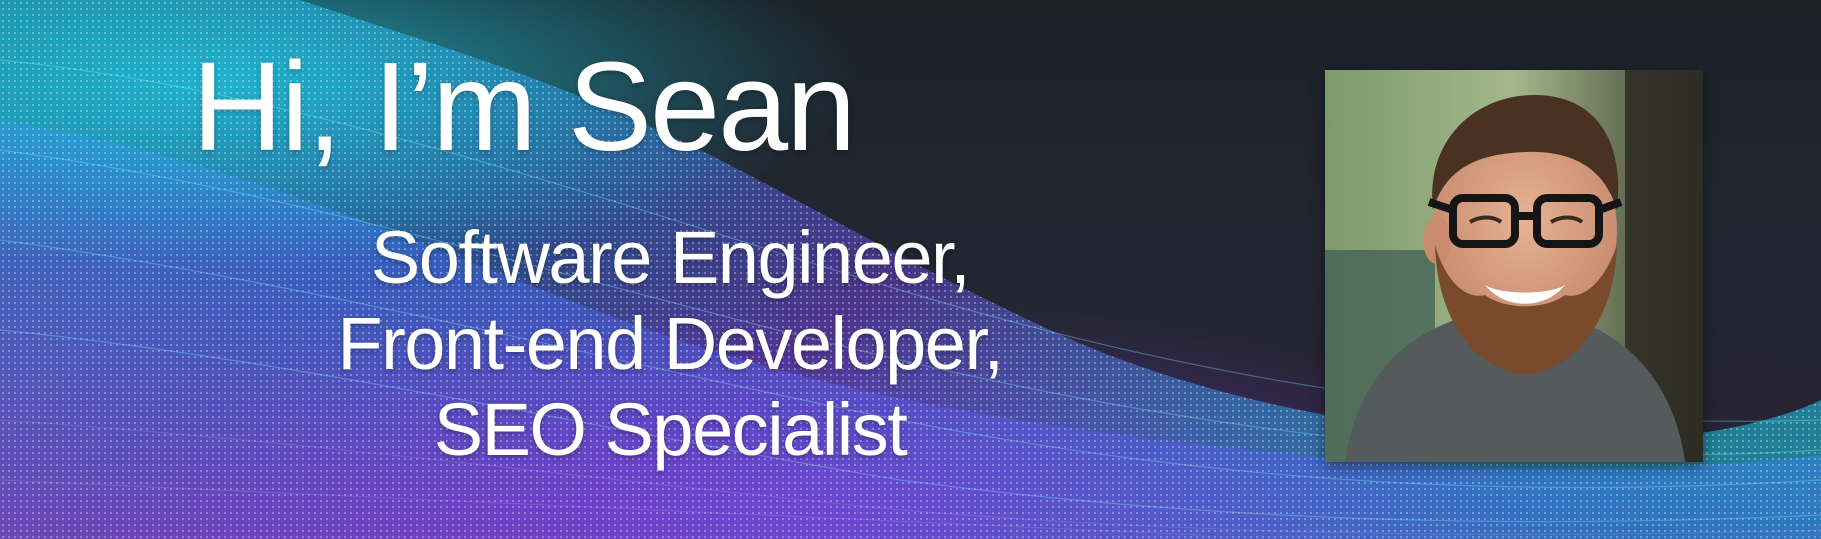 The width and height of the screenshot is (1821, 539). I want to click on role-front-end-developer: Front-end Developer,, so click(670, 343).